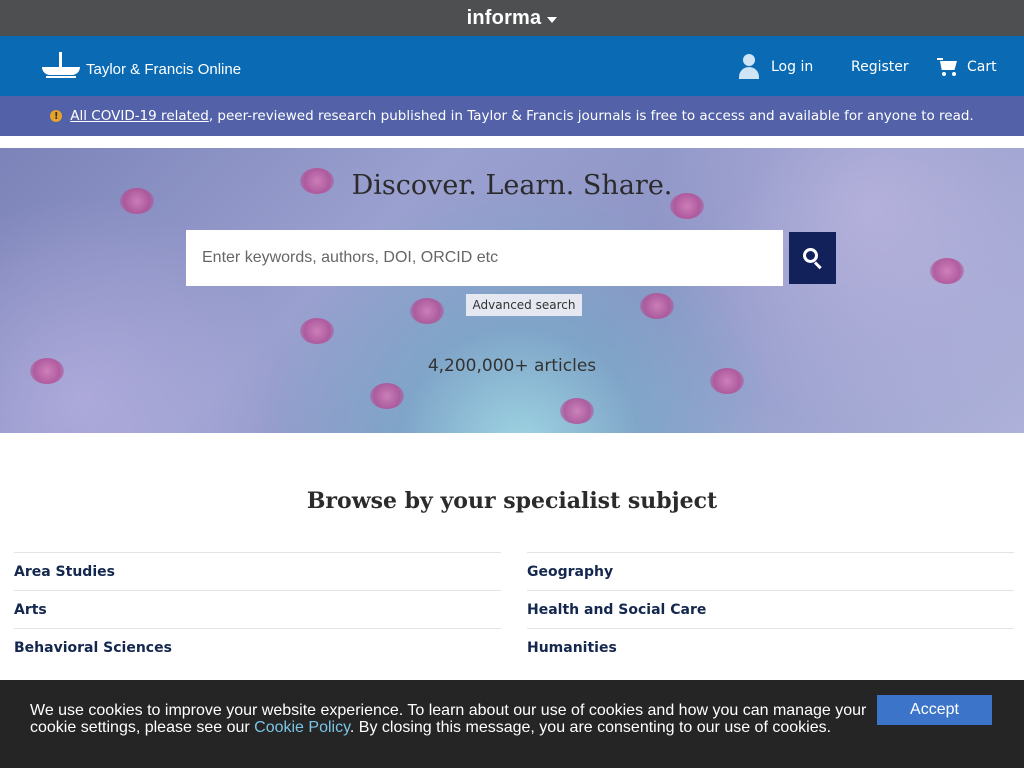 The width and height of the screenshot is (1024, 768). Describe the element at coordinates (524, 305) in the screenshot. I see `advanced-search-link: Advanced search` at that location.